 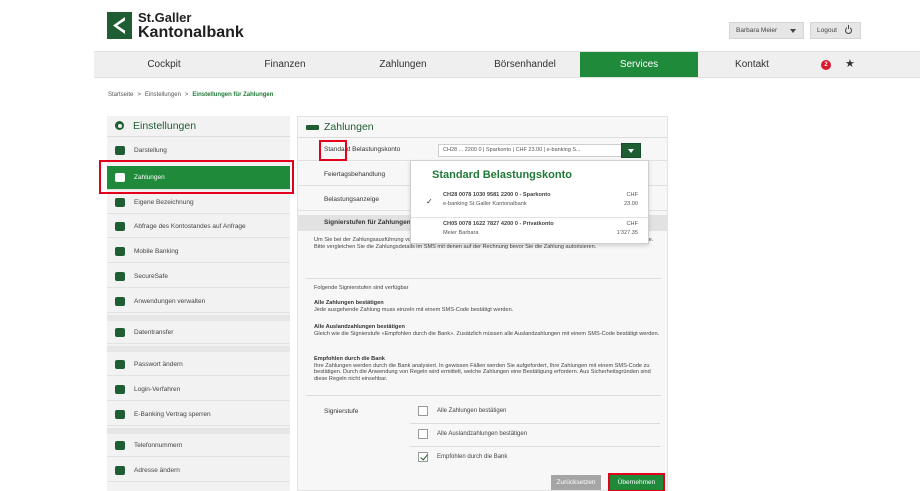 I want to click on lock-icon, so click(x=120, y=414).